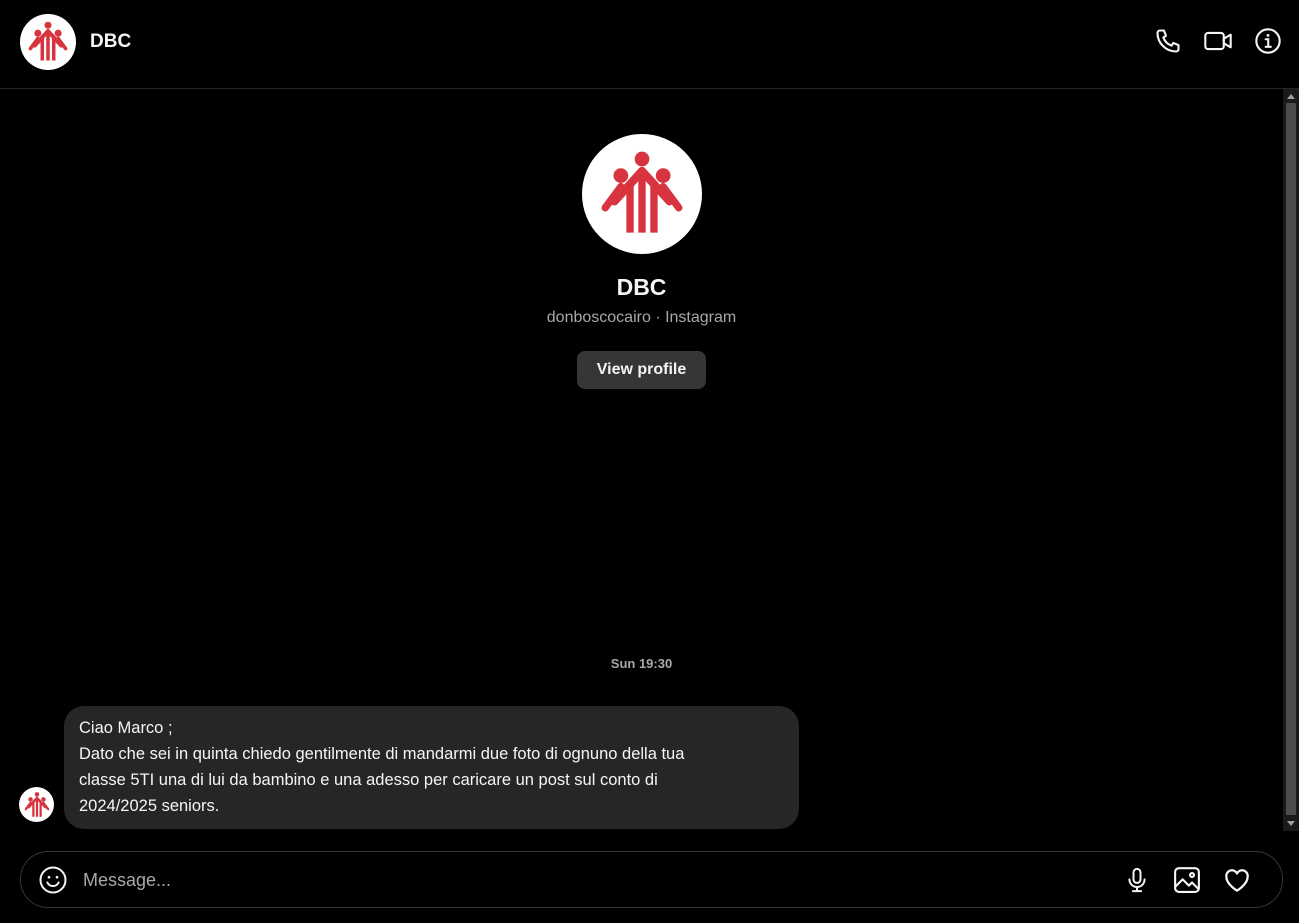  What do you see at coordinates (641, 663) in the screenshot?
I see `message-timestamp: Sun 19:30` at bounding box center [641, 663].